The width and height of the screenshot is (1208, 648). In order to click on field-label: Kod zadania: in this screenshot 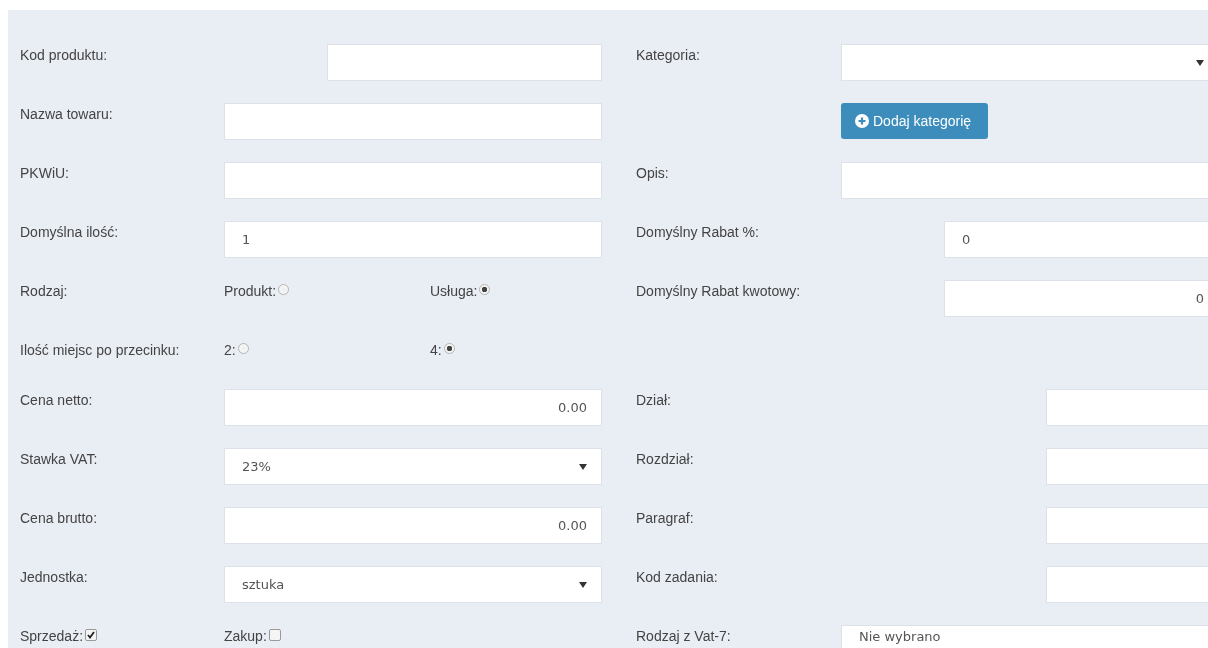, I will do `click(677, 576)`.